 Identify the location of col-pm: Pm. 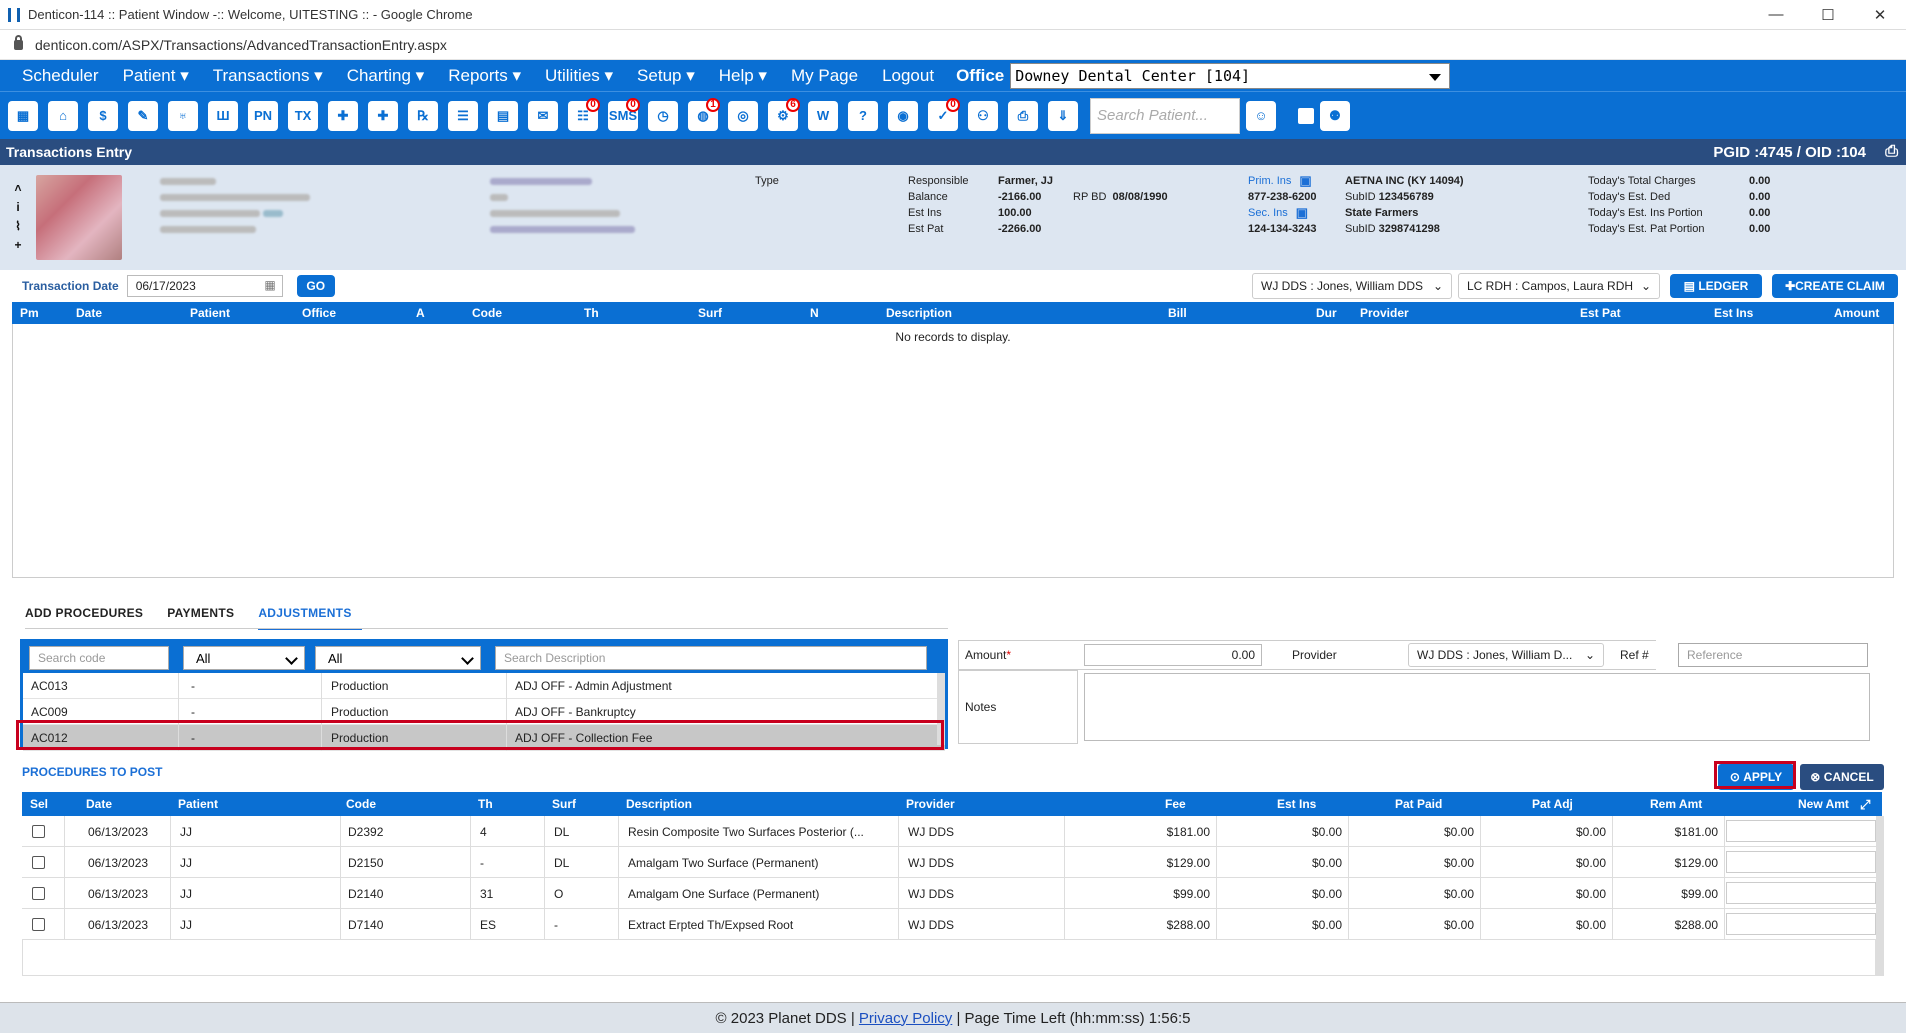
(29, 313).